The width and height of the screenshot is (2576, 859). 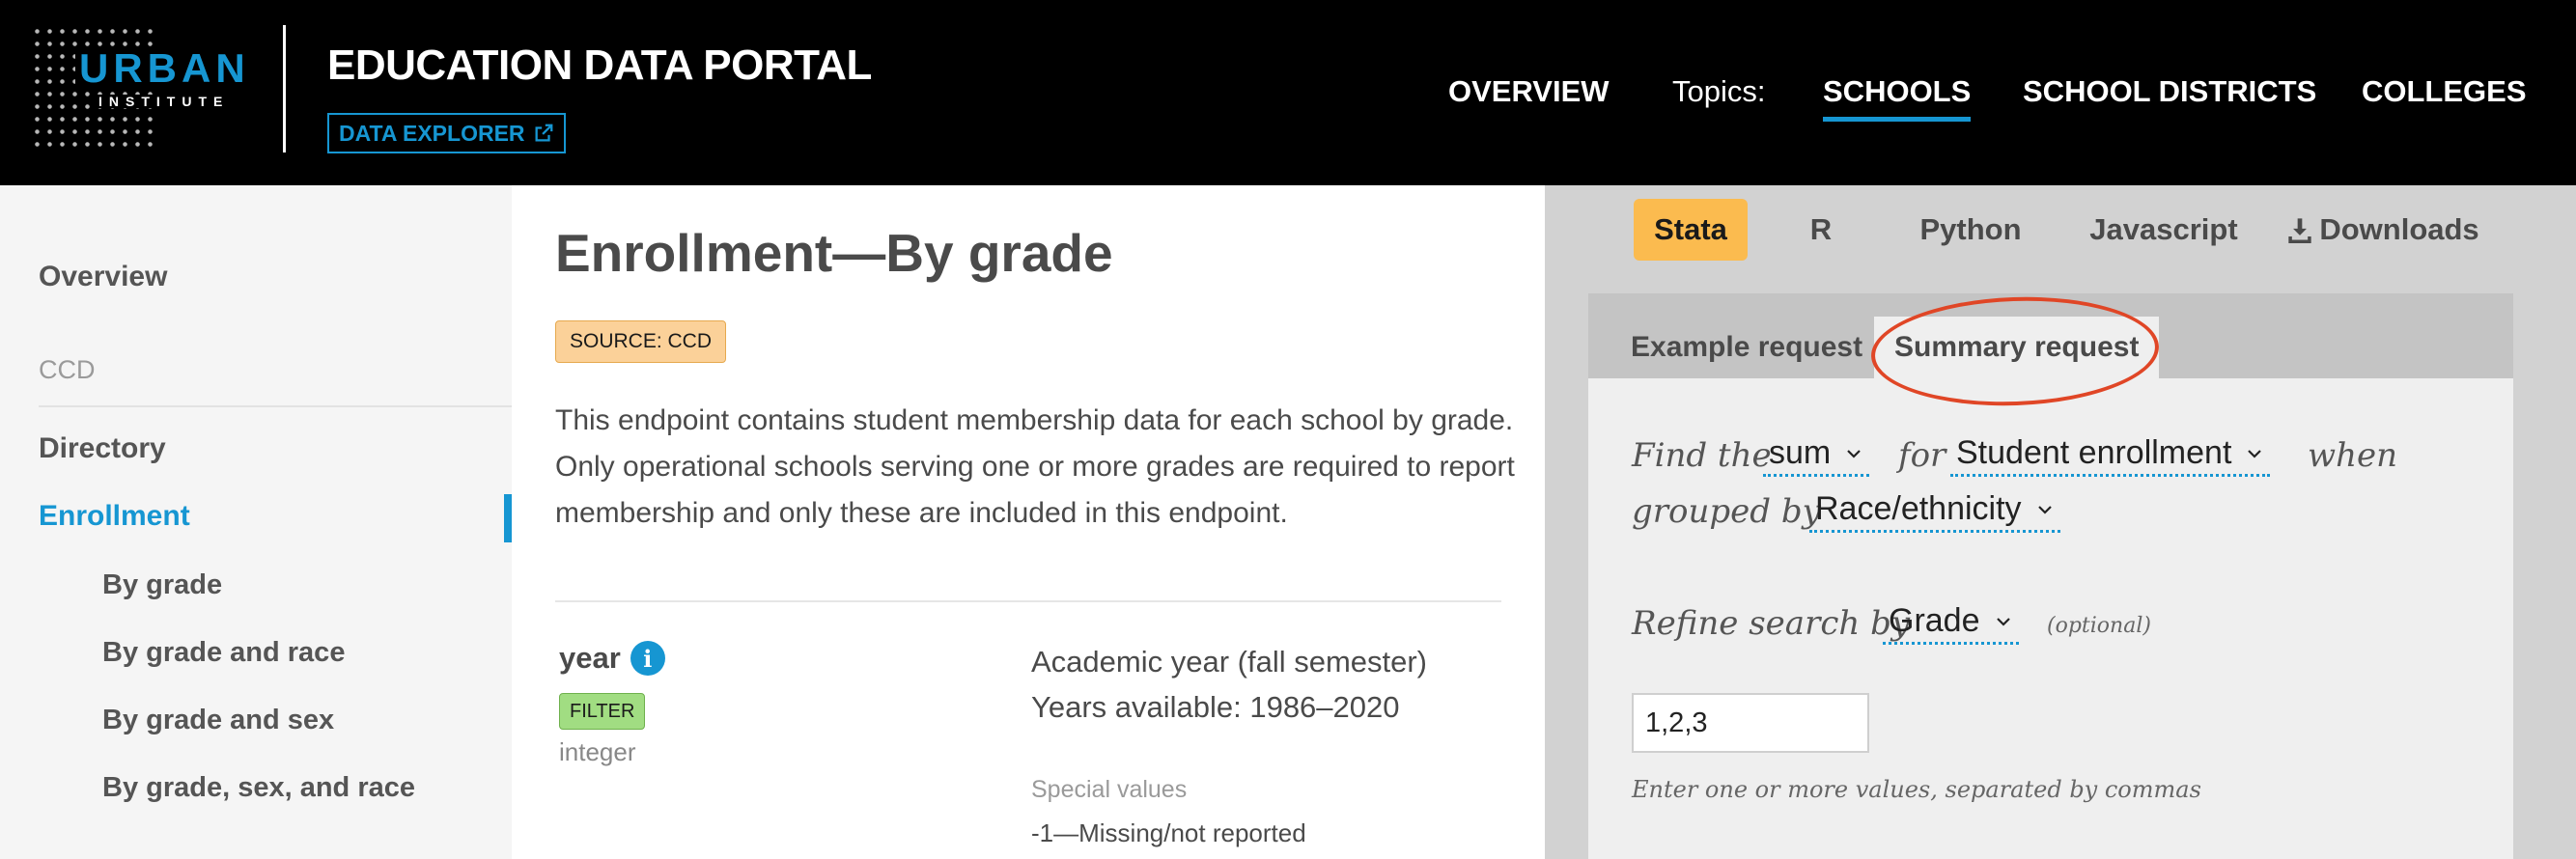 I want to click on logo-urban-text: URBAN, so click(x=165, y=68).